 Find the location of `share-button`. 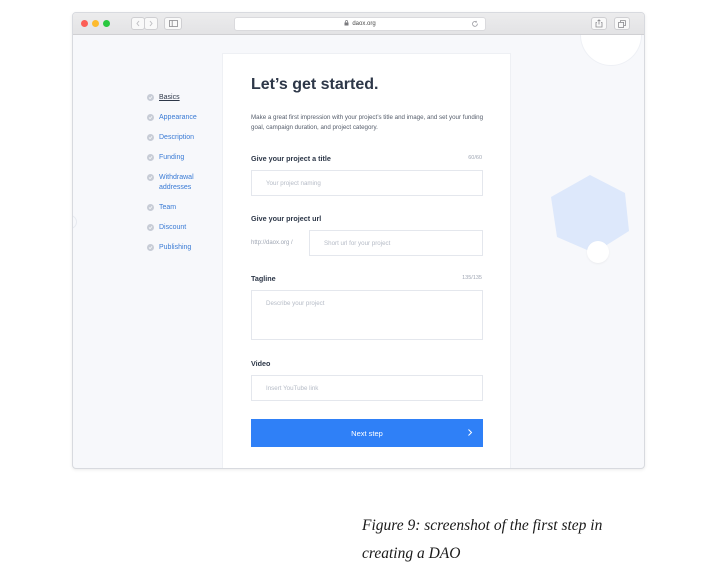

share-button is located at coordinates (599, 23).